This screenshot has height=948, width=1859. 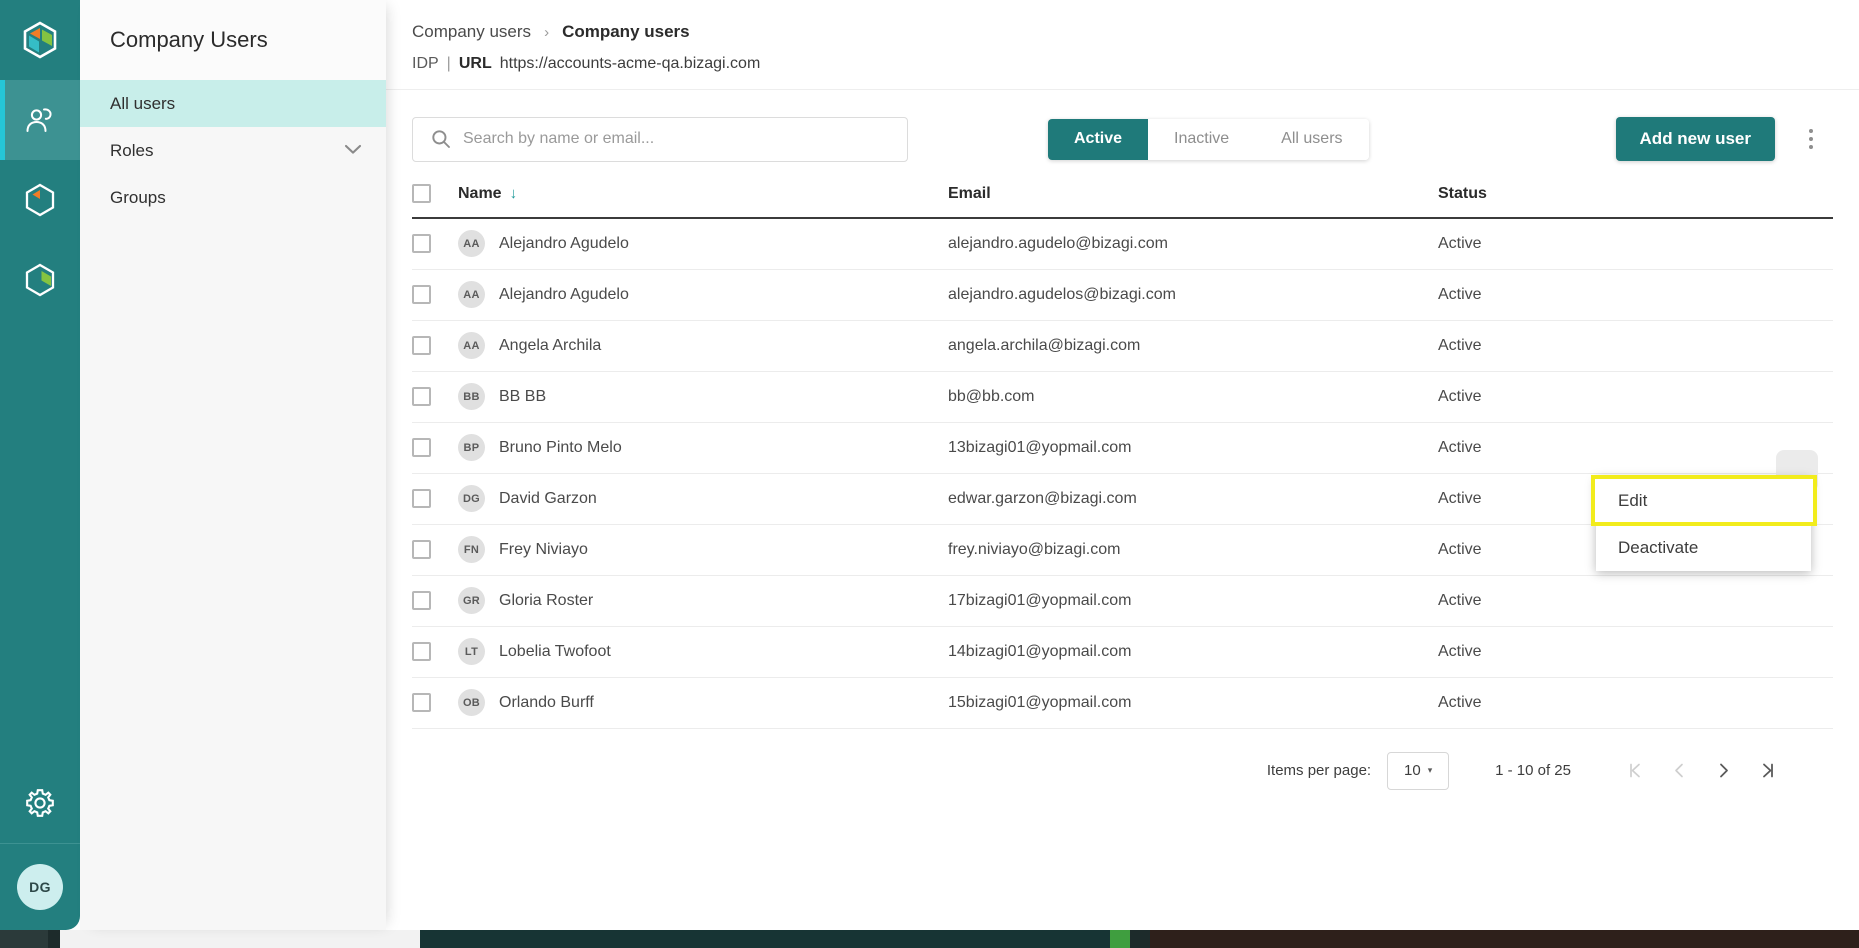 I want to click on table-head: Name ↓ Email Status, so click(x=1122, y=196).